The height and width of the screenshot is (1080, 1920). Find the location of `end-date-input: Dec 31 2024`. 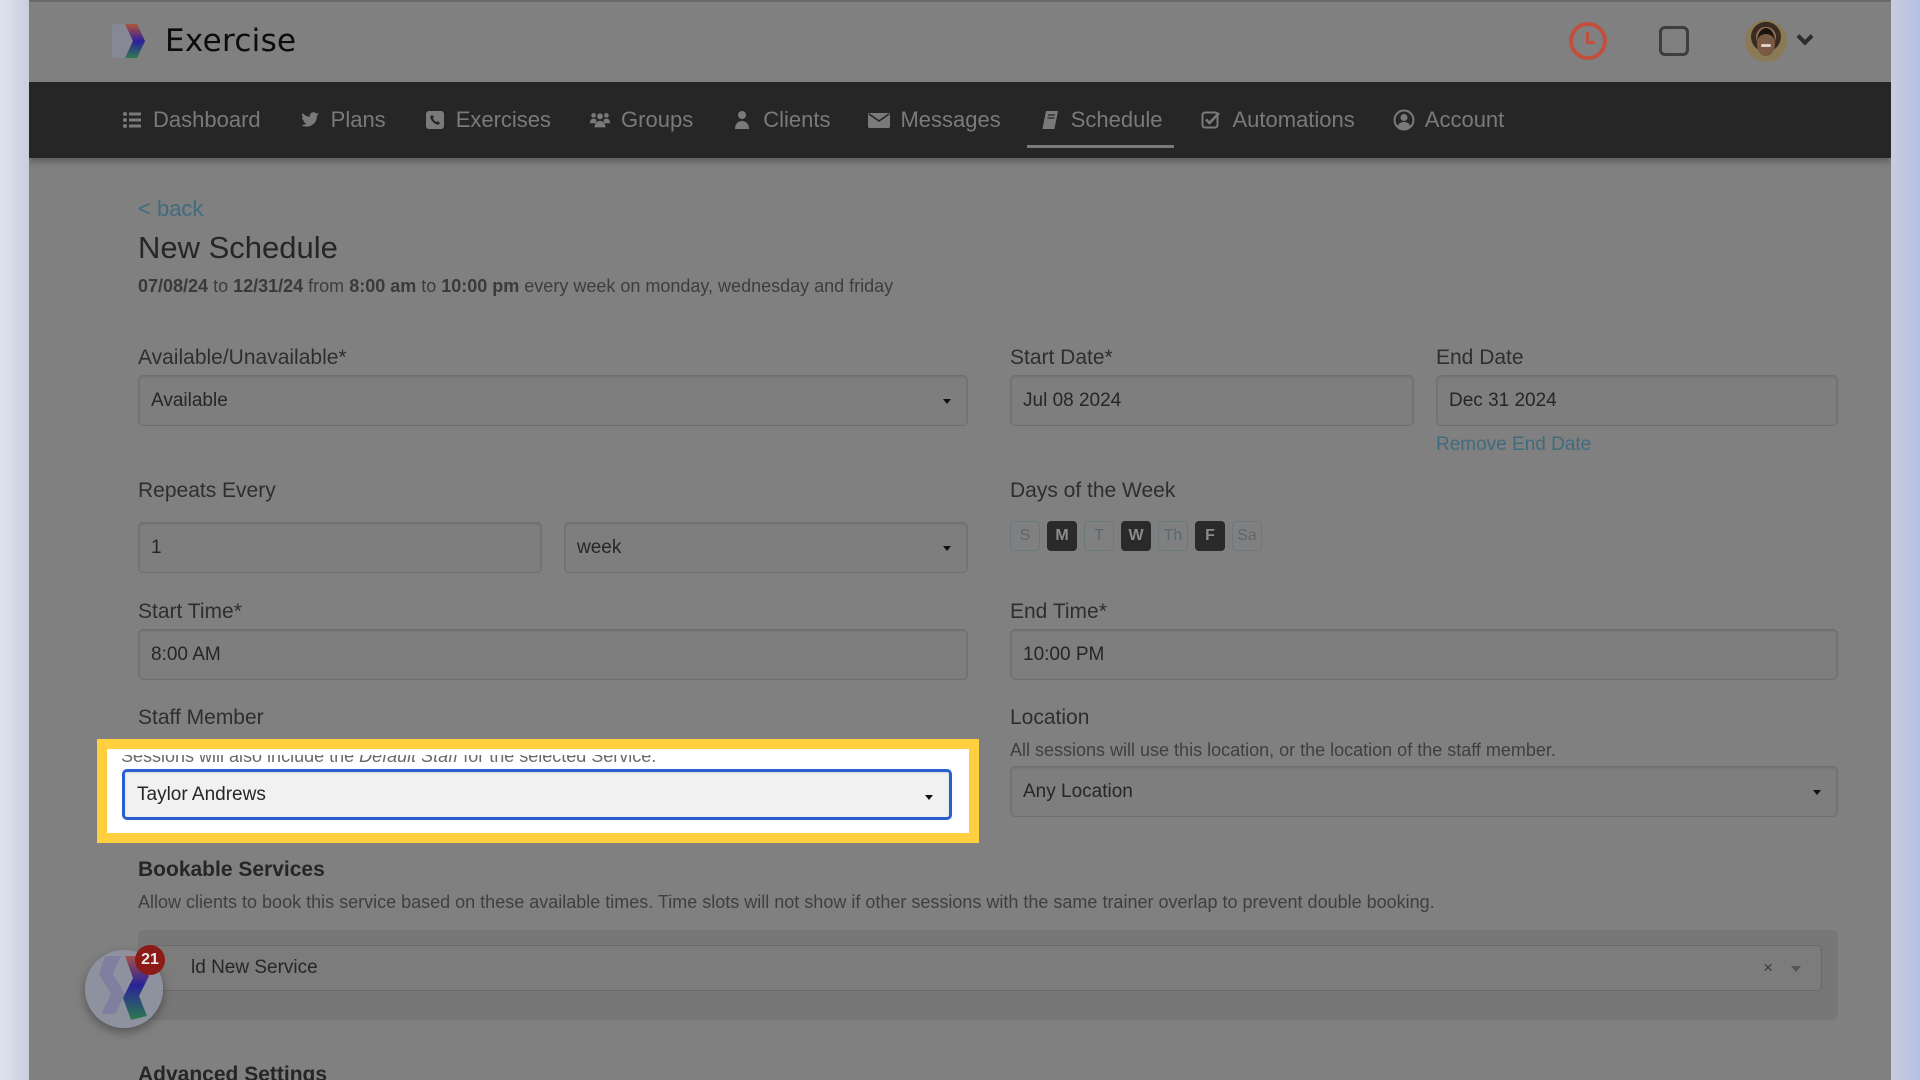

end-date-input: Dec 31 2024 is located at coordinates (1637, 400).